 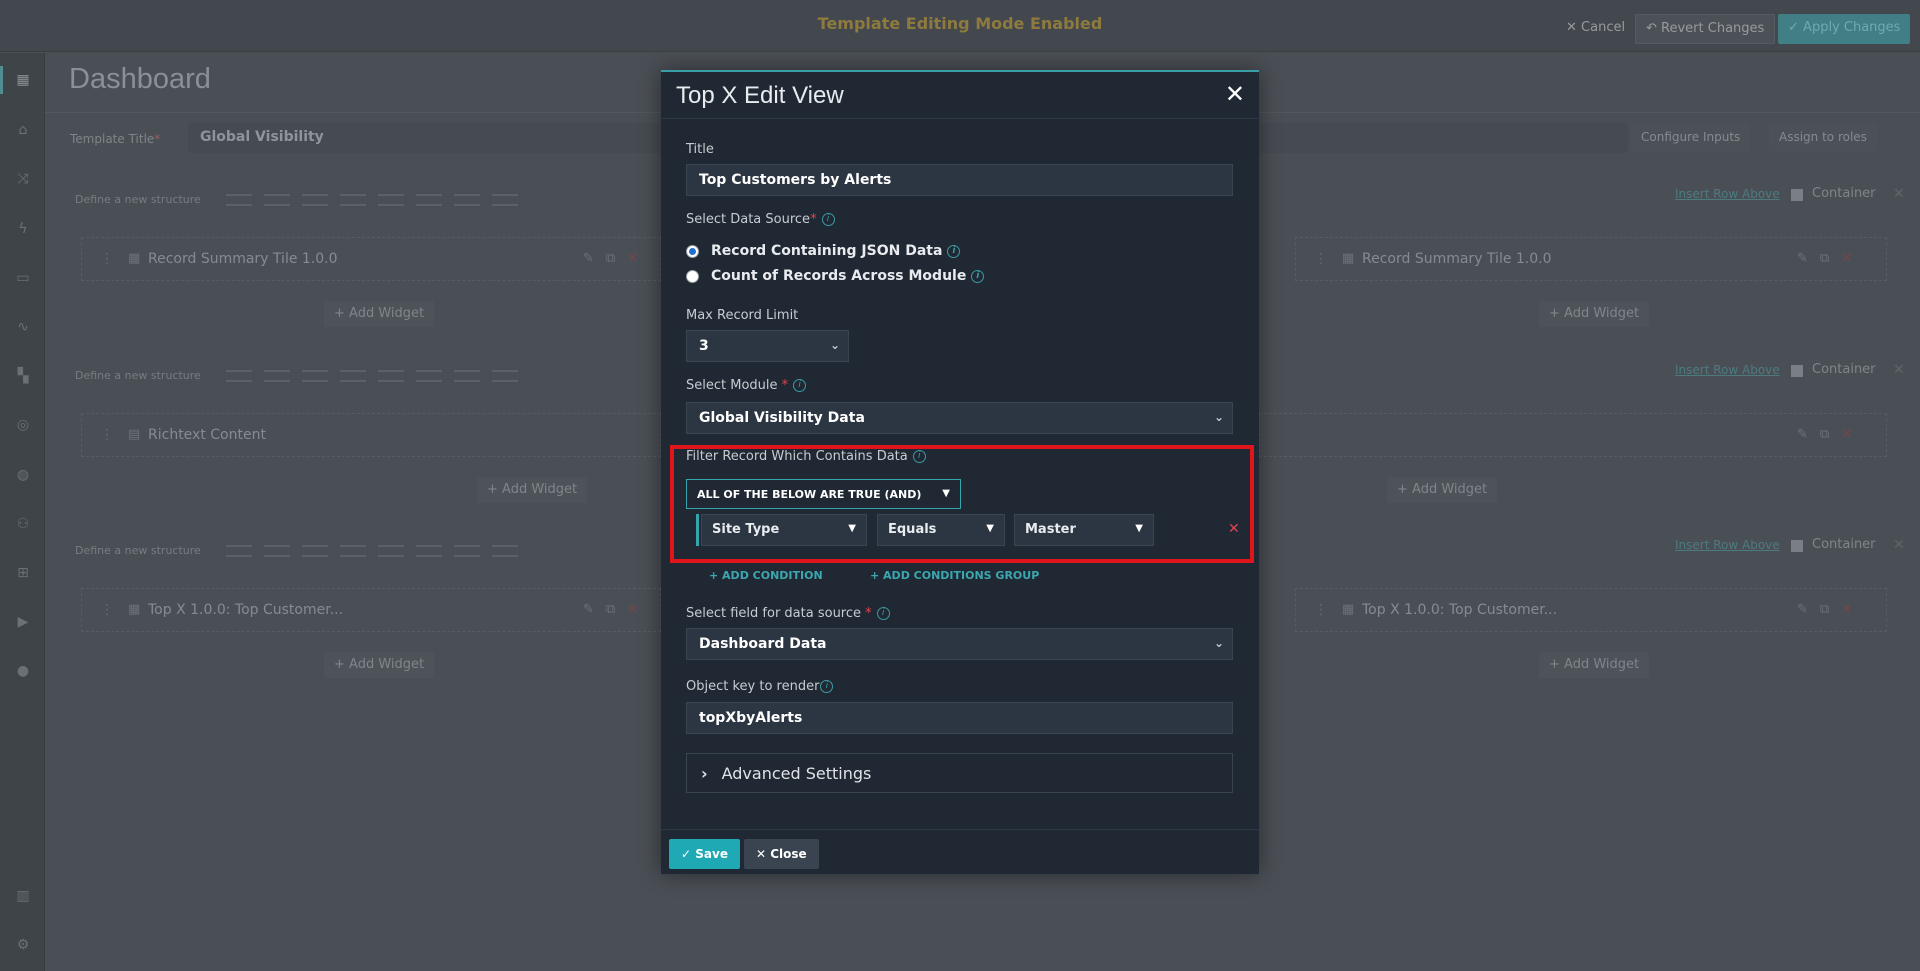 What do you see at coordinates (23, 524) in the screenshot?
I see `users-icon: ⚇` at bounding box center [23, 524].